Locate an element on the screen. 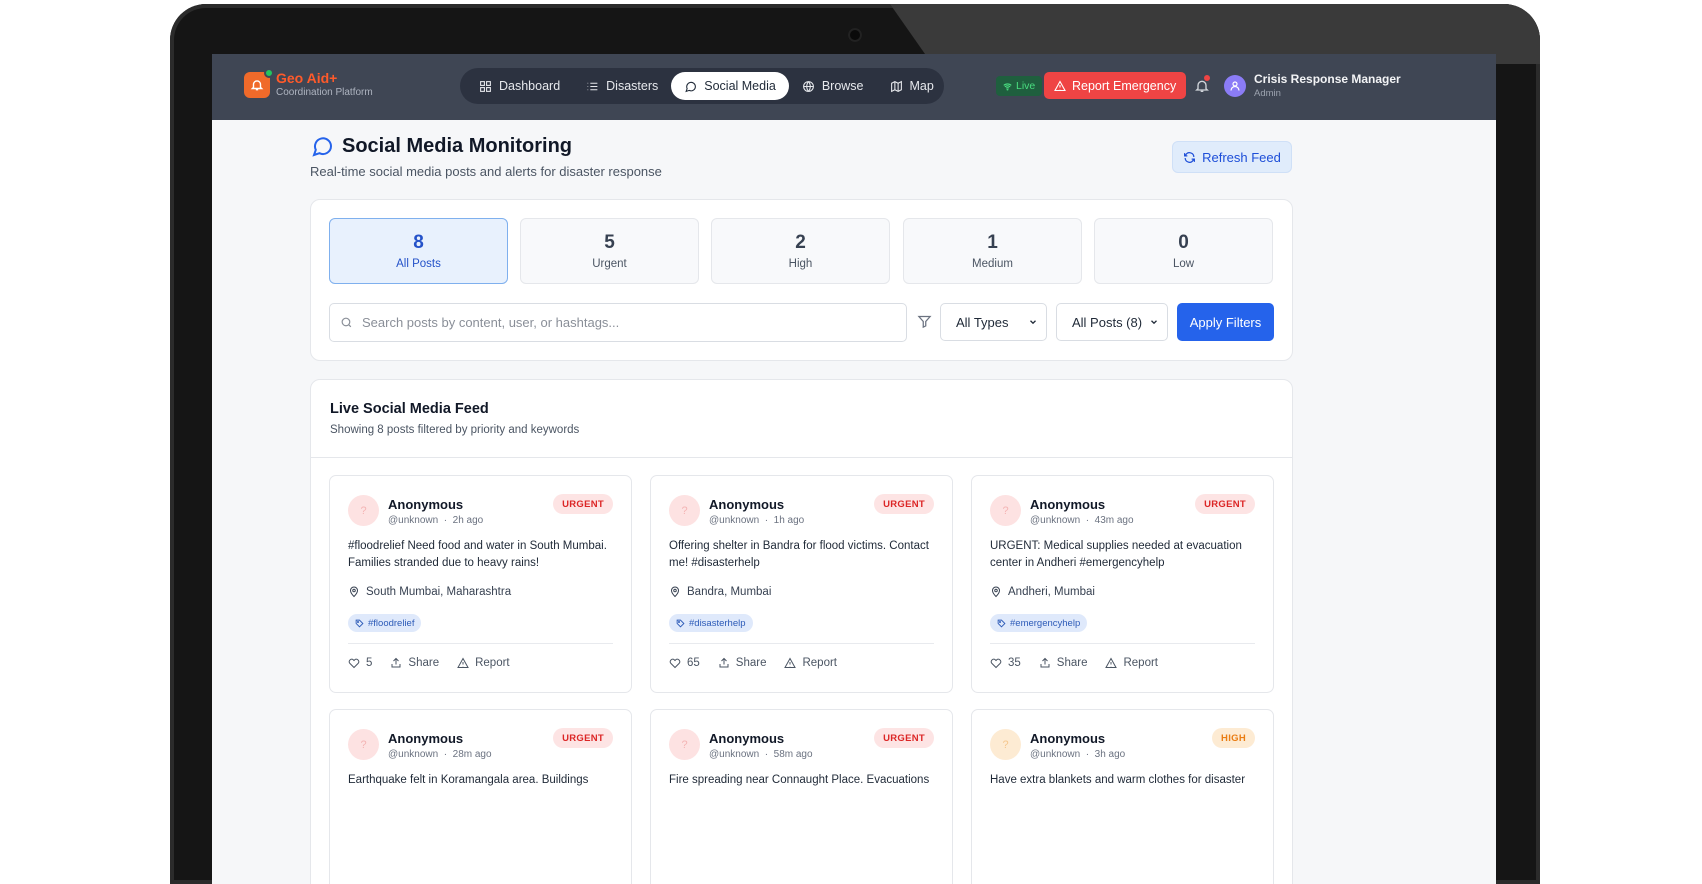  post-location-text: Bandra, Mumbai is located at coordinates (729, 592).